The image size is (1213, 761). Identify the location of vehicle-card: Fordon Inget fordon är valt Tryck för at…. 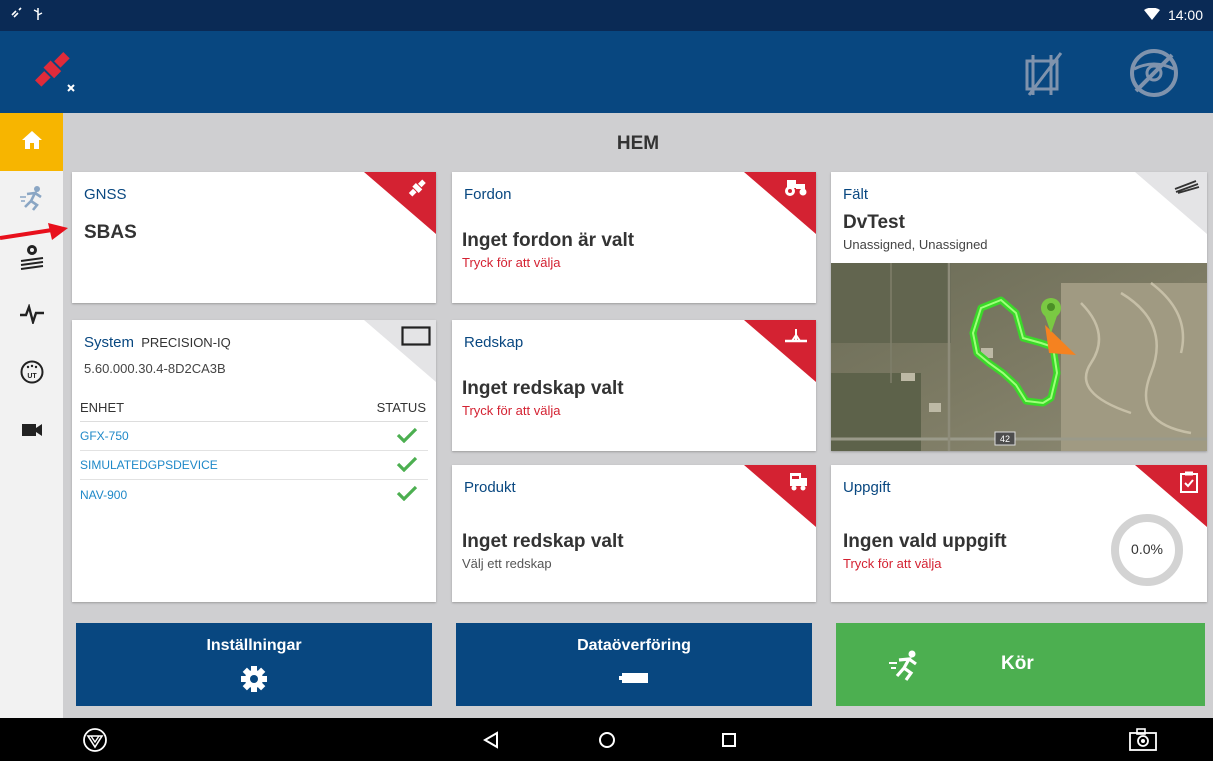
(634, 237).